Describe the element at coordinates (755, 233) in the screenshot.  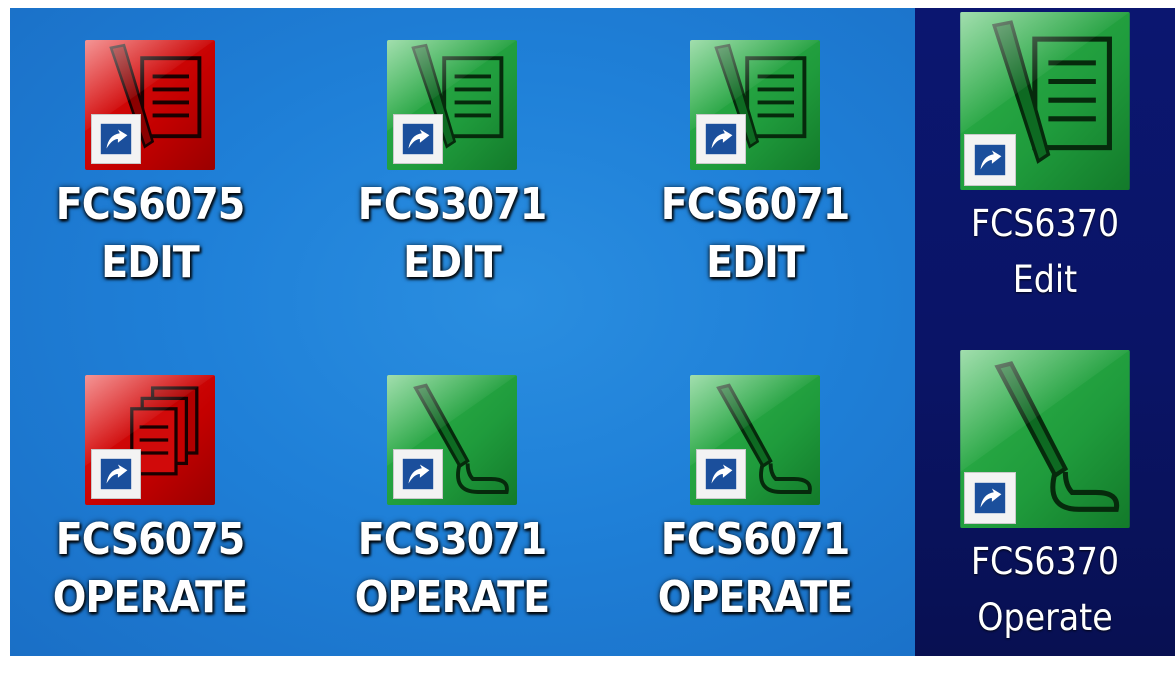
I see `icon-label: FCS6071 EDIT` at that location.